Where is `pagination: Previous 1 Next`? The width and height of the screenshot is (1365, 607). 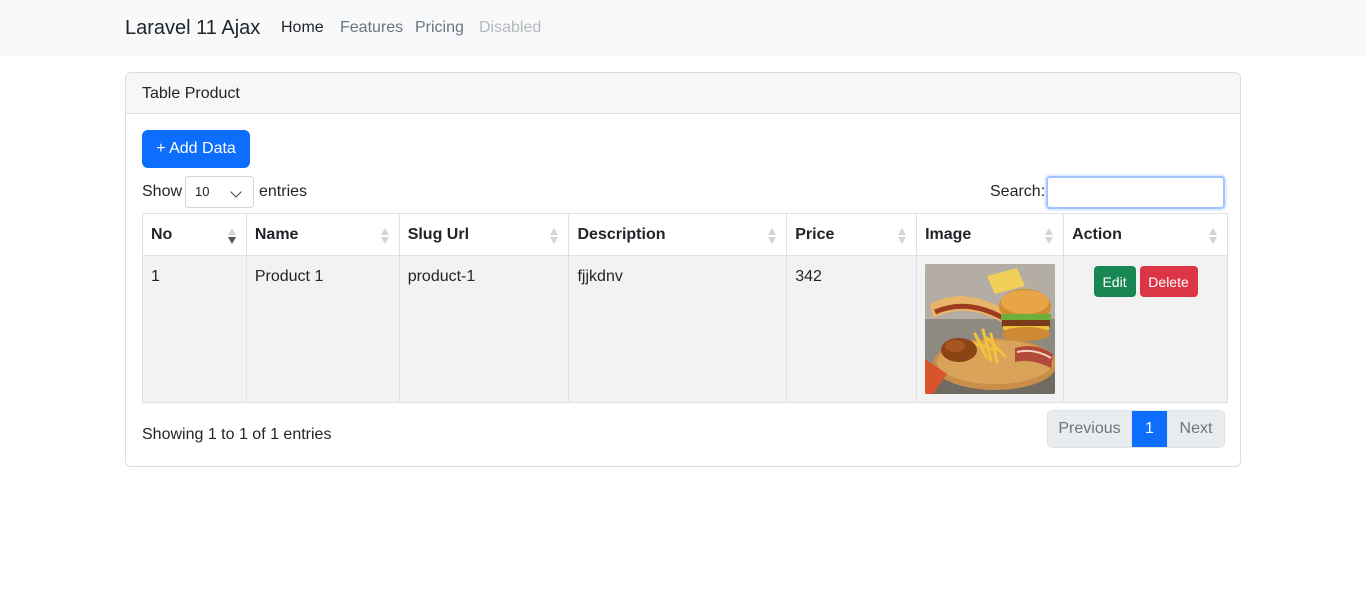 pagination: Previous 1 Next is located at coordinates (1136, 429).